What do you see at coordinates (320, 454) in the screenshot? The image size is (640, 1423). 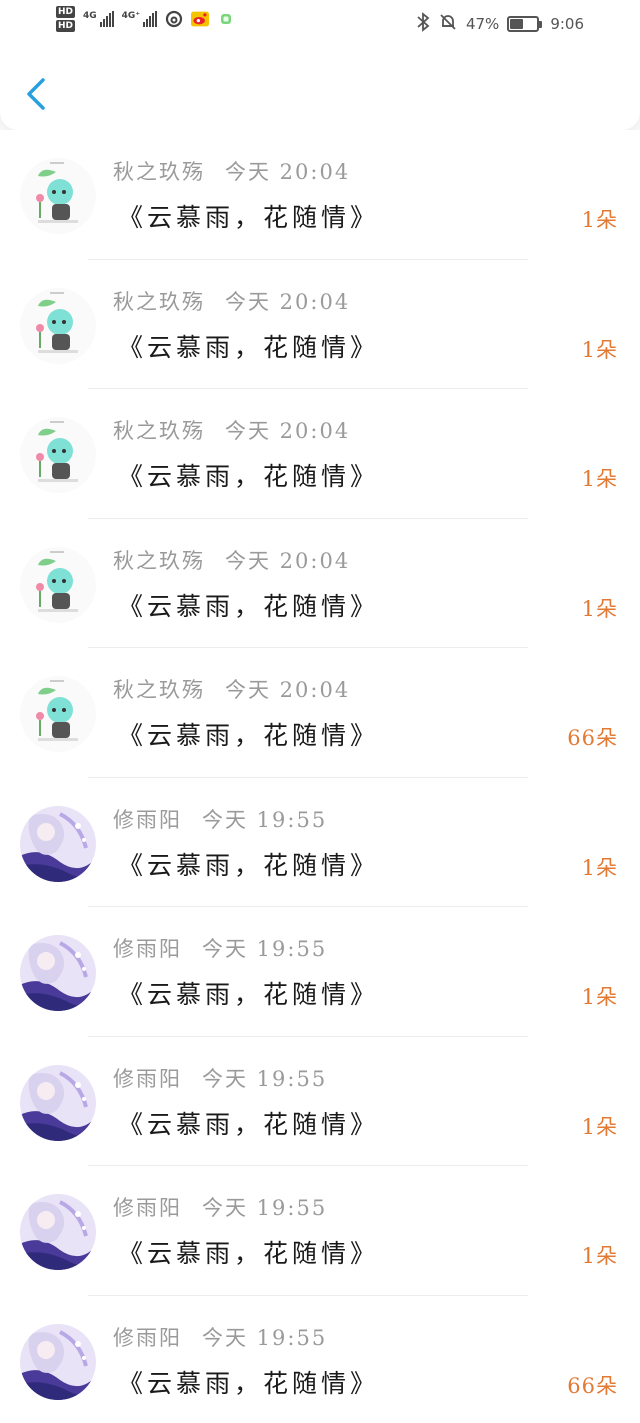 I see `list-item-3: 秋之玖殇 今天 20:04 《云慕雨，花随情》 1朵` at bounding box center [320, 454].